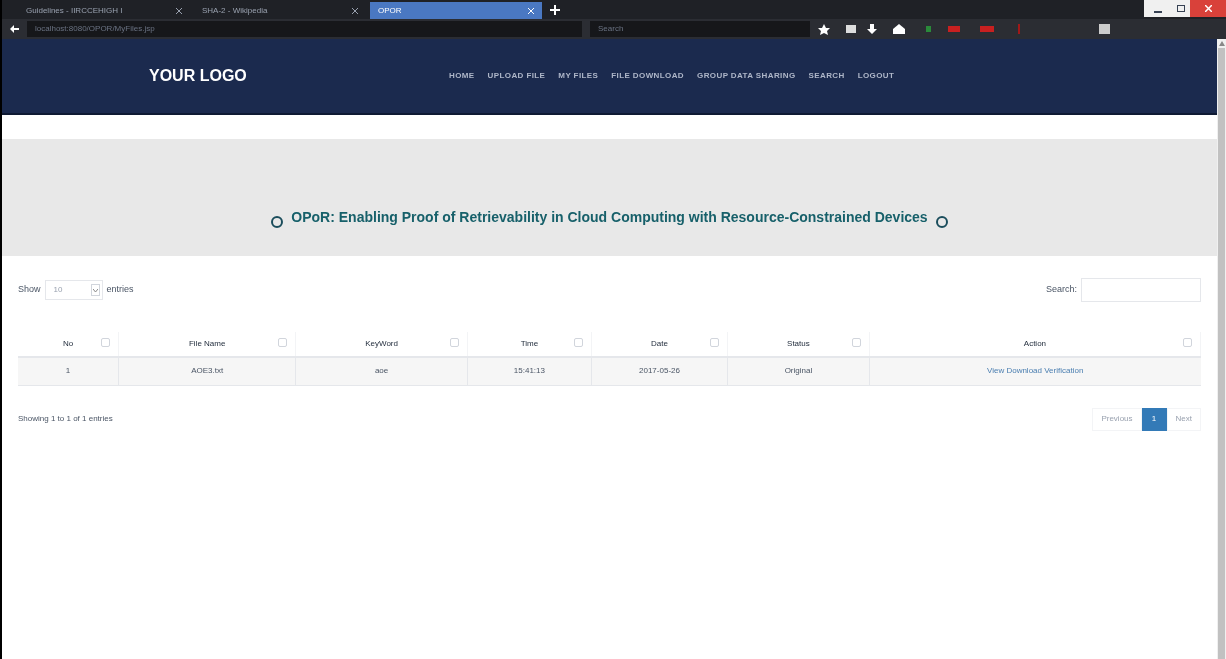 The image size is (1226, 659). Describe the element at coordinates (659, 344) in the screenshot. I see `column-header: Date` at that location.